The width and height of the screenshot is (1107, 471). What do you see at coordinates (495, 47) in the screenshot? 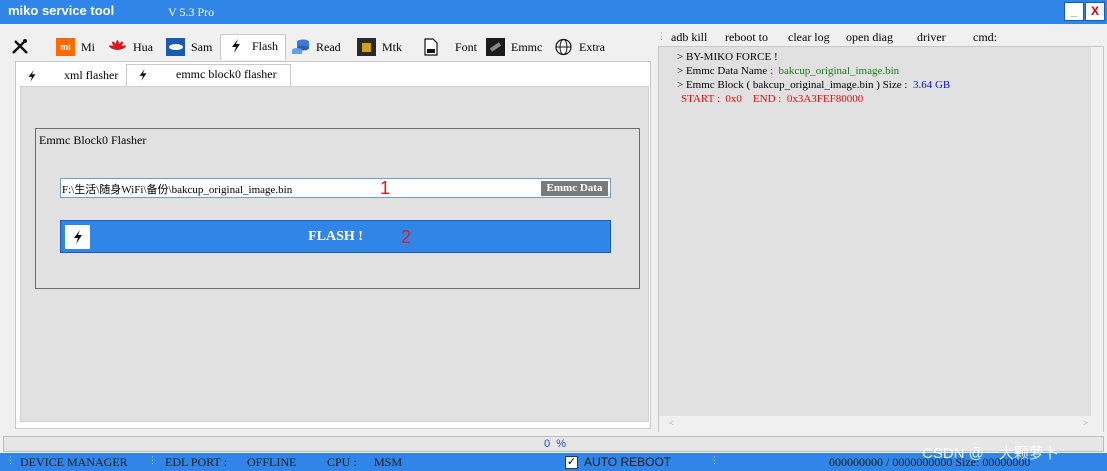
I see `emmc-chip-icon` at bounding box center [495, 47].